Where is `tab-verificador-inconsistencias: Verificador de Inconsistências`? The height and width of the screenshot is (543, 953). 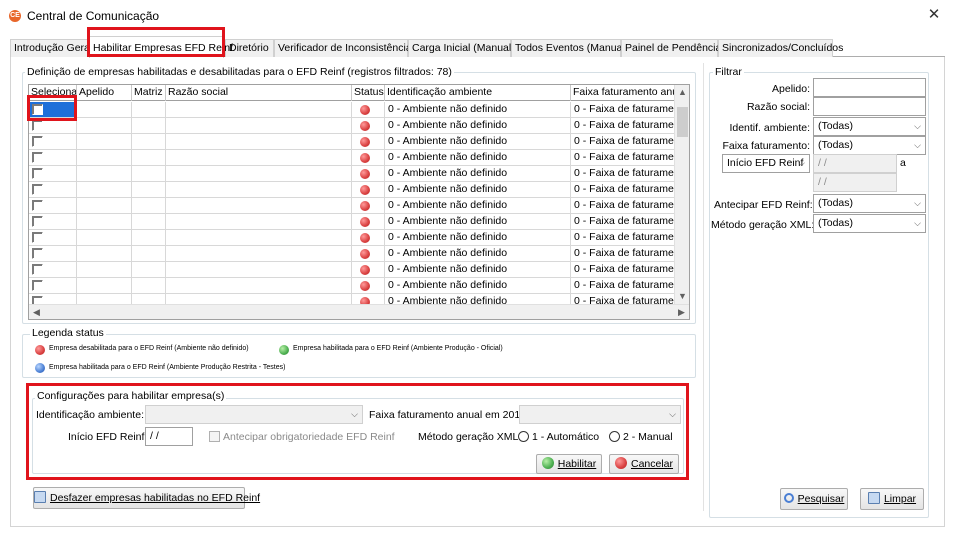
tab-verificador-inconsistencias: Verificador de Inconsistências is located at coordinates (345, 48).